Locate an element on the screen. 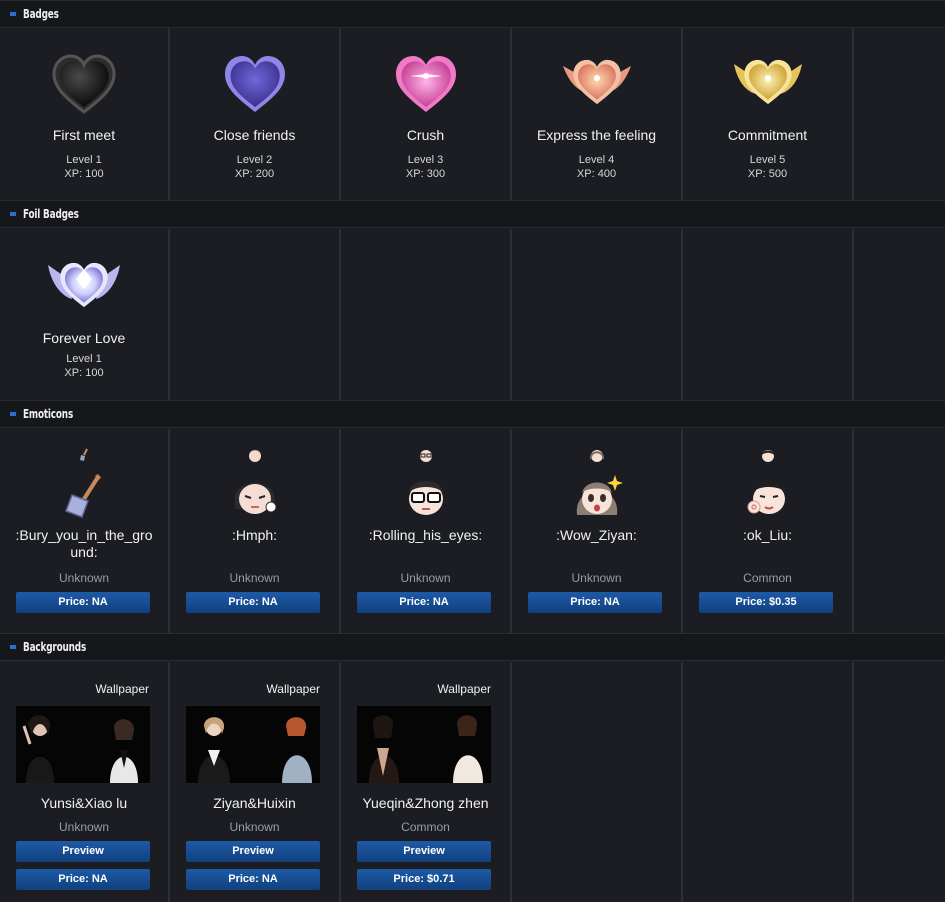  section-header-foil-badges: Foil Badges is located at coordinates (472, 214).